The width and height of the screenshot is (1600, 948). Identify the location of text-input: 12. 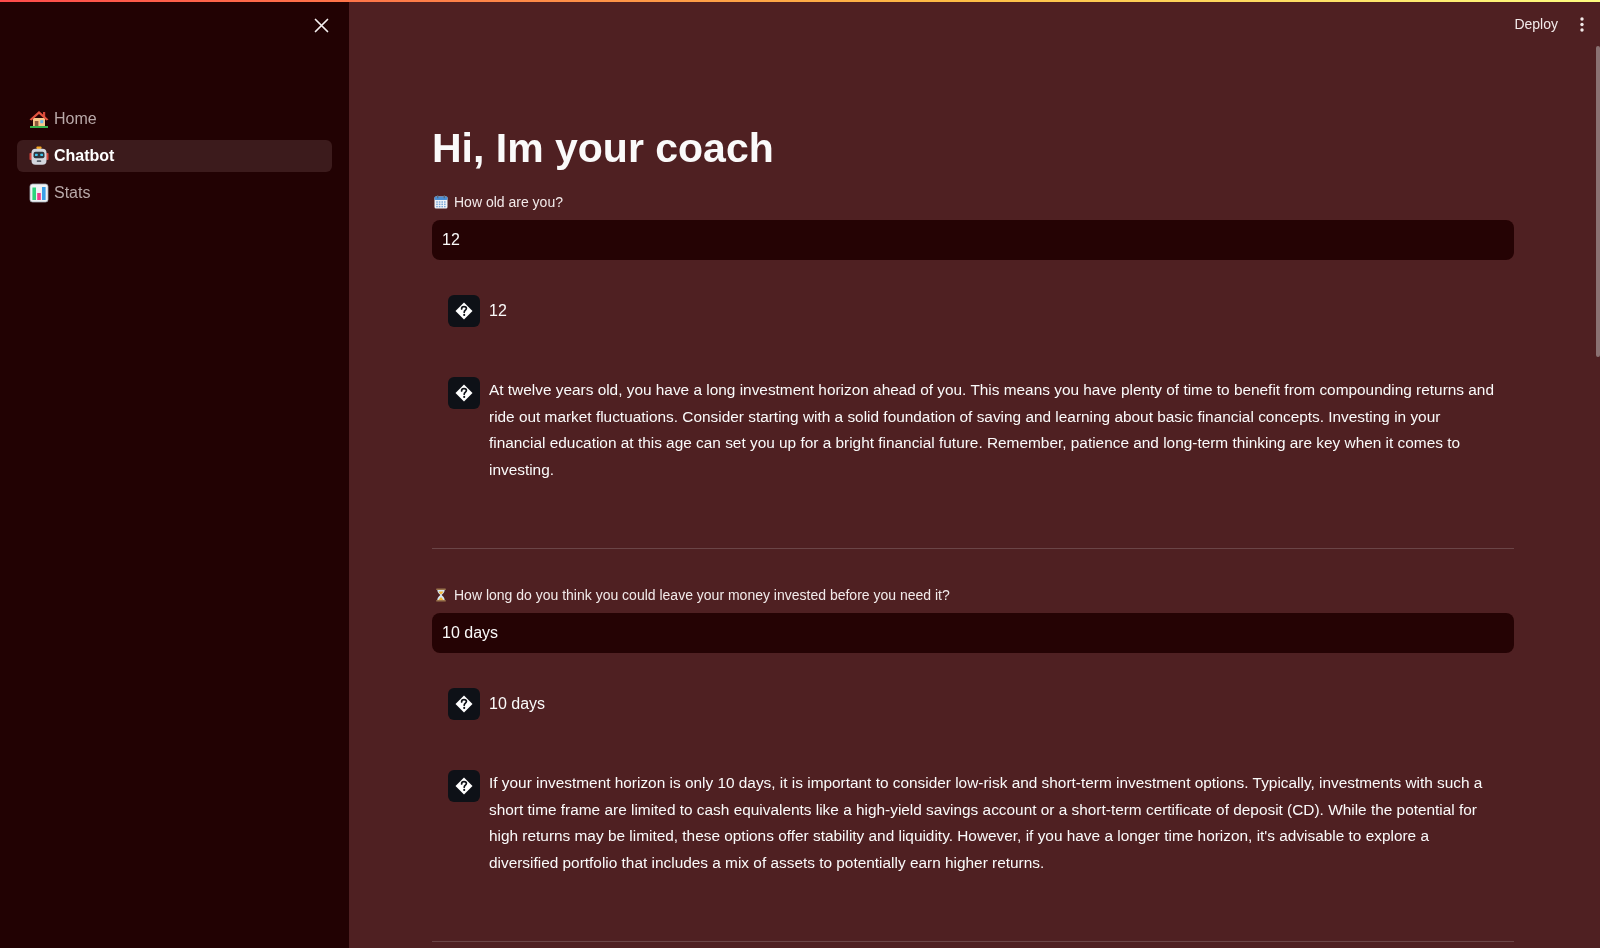
(973, 240).